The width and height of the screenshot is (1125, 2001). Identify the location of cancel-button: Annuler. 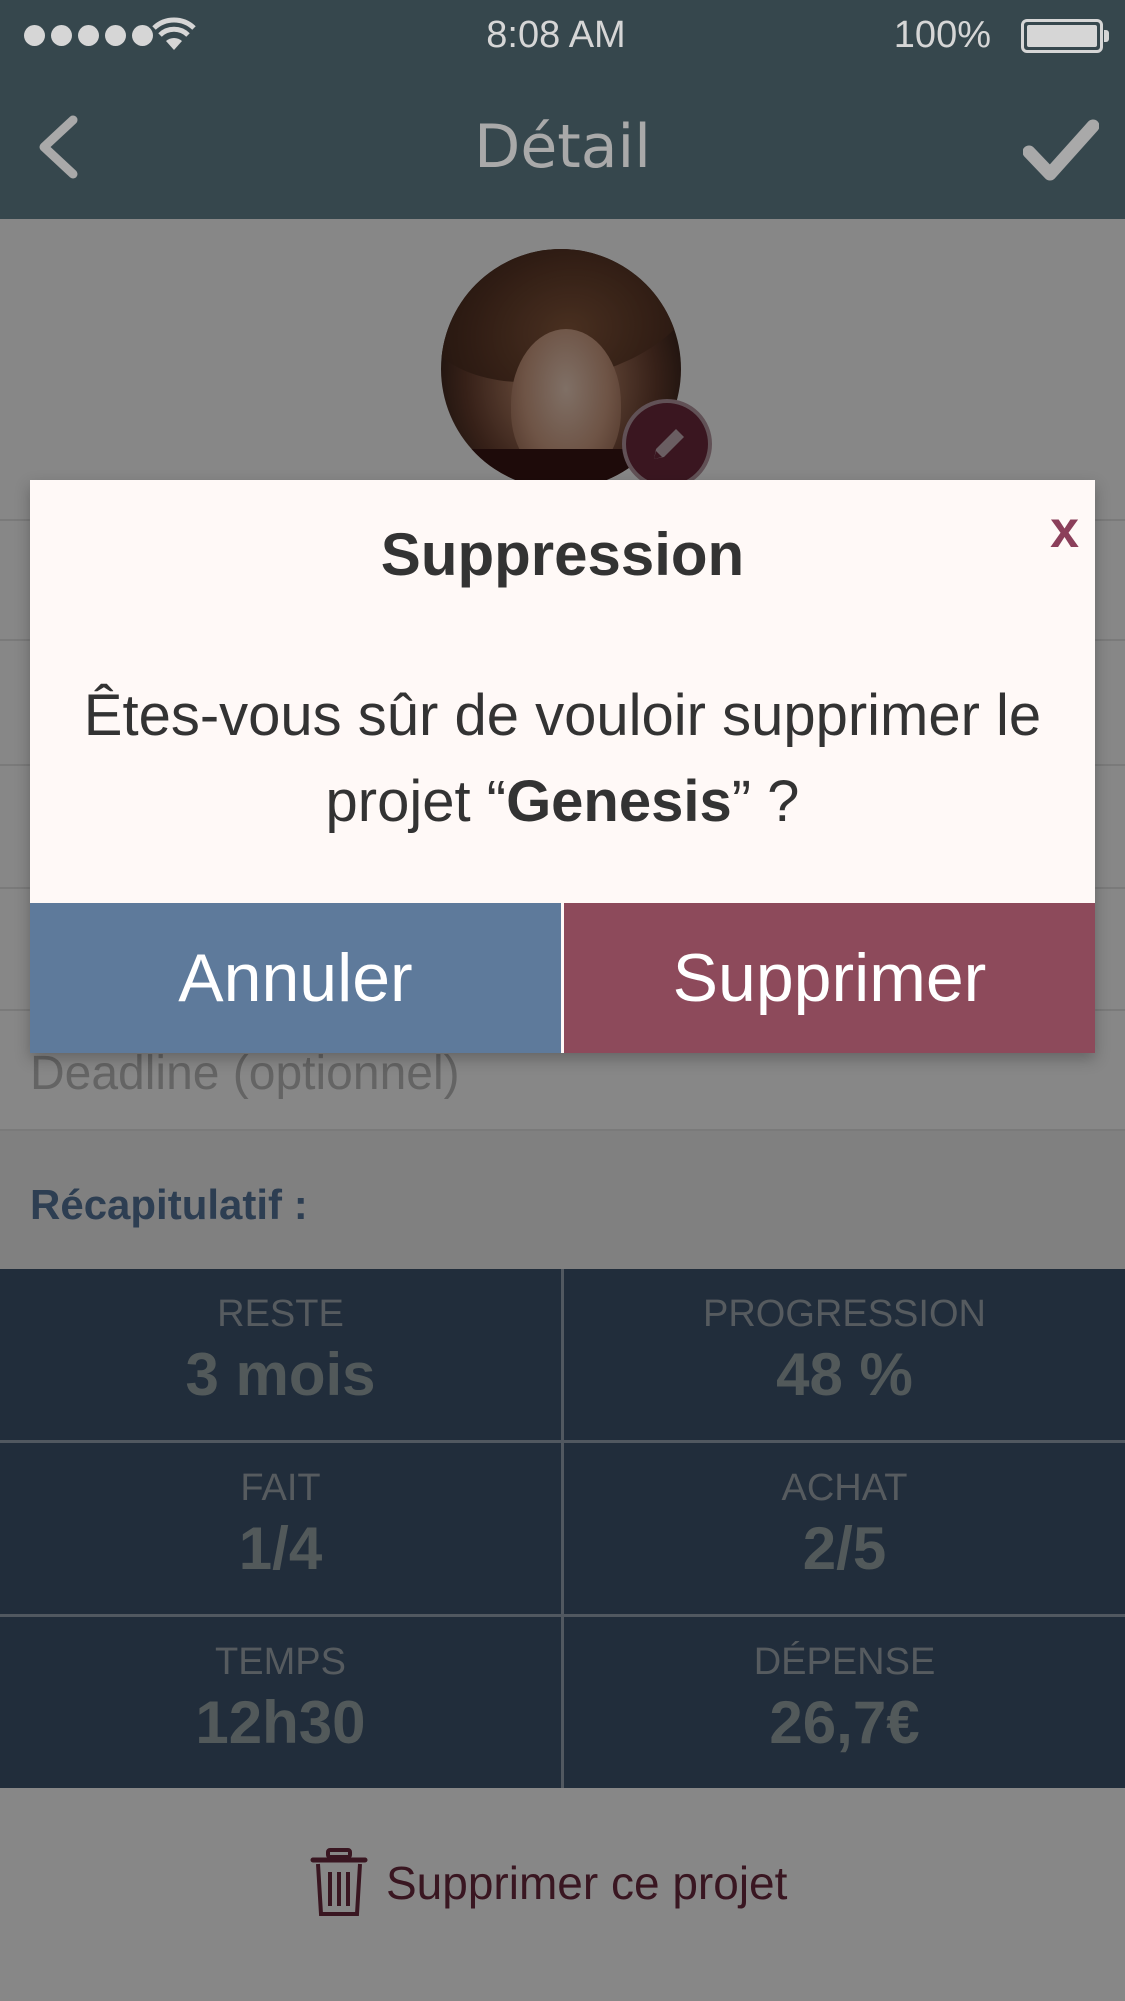
(295, 978).